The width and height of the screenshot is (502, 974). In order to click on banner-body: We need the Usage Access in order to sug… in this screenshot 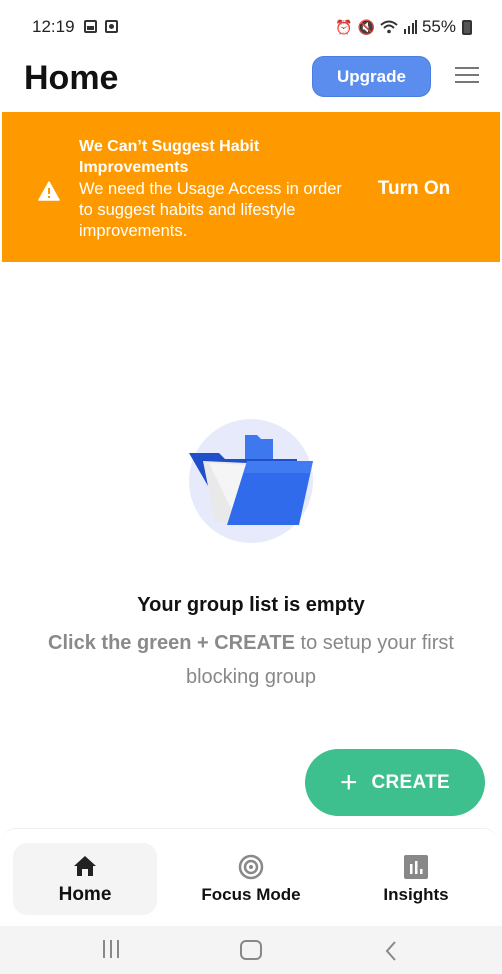, I will do `click(210, 210)`.